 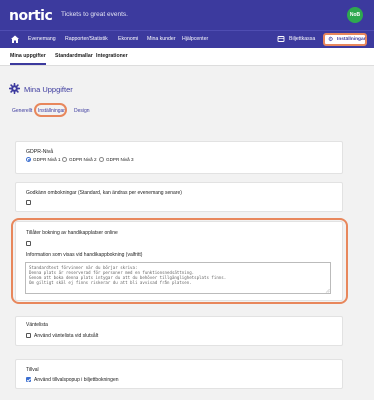 I want to click on nav-evenemang: Evenemang, so click(x=42, y=39).